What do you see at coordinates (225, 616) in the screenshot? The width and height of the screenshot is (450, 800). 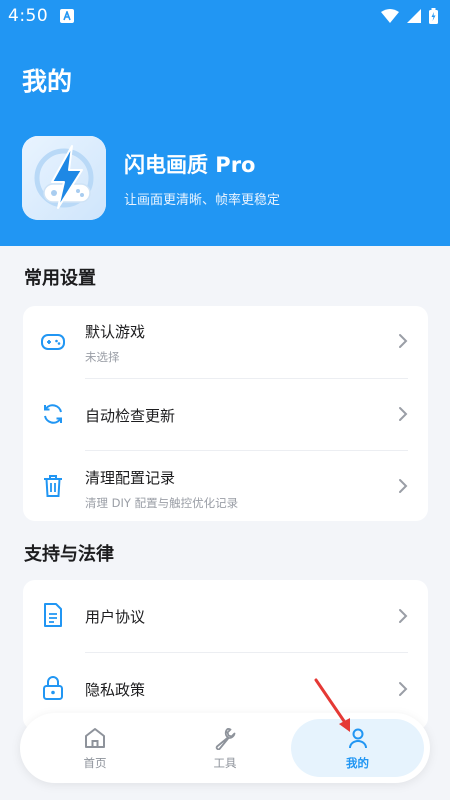 I see `legal-item-user-agreement: 用户协议` at bounding box center [225, 616].